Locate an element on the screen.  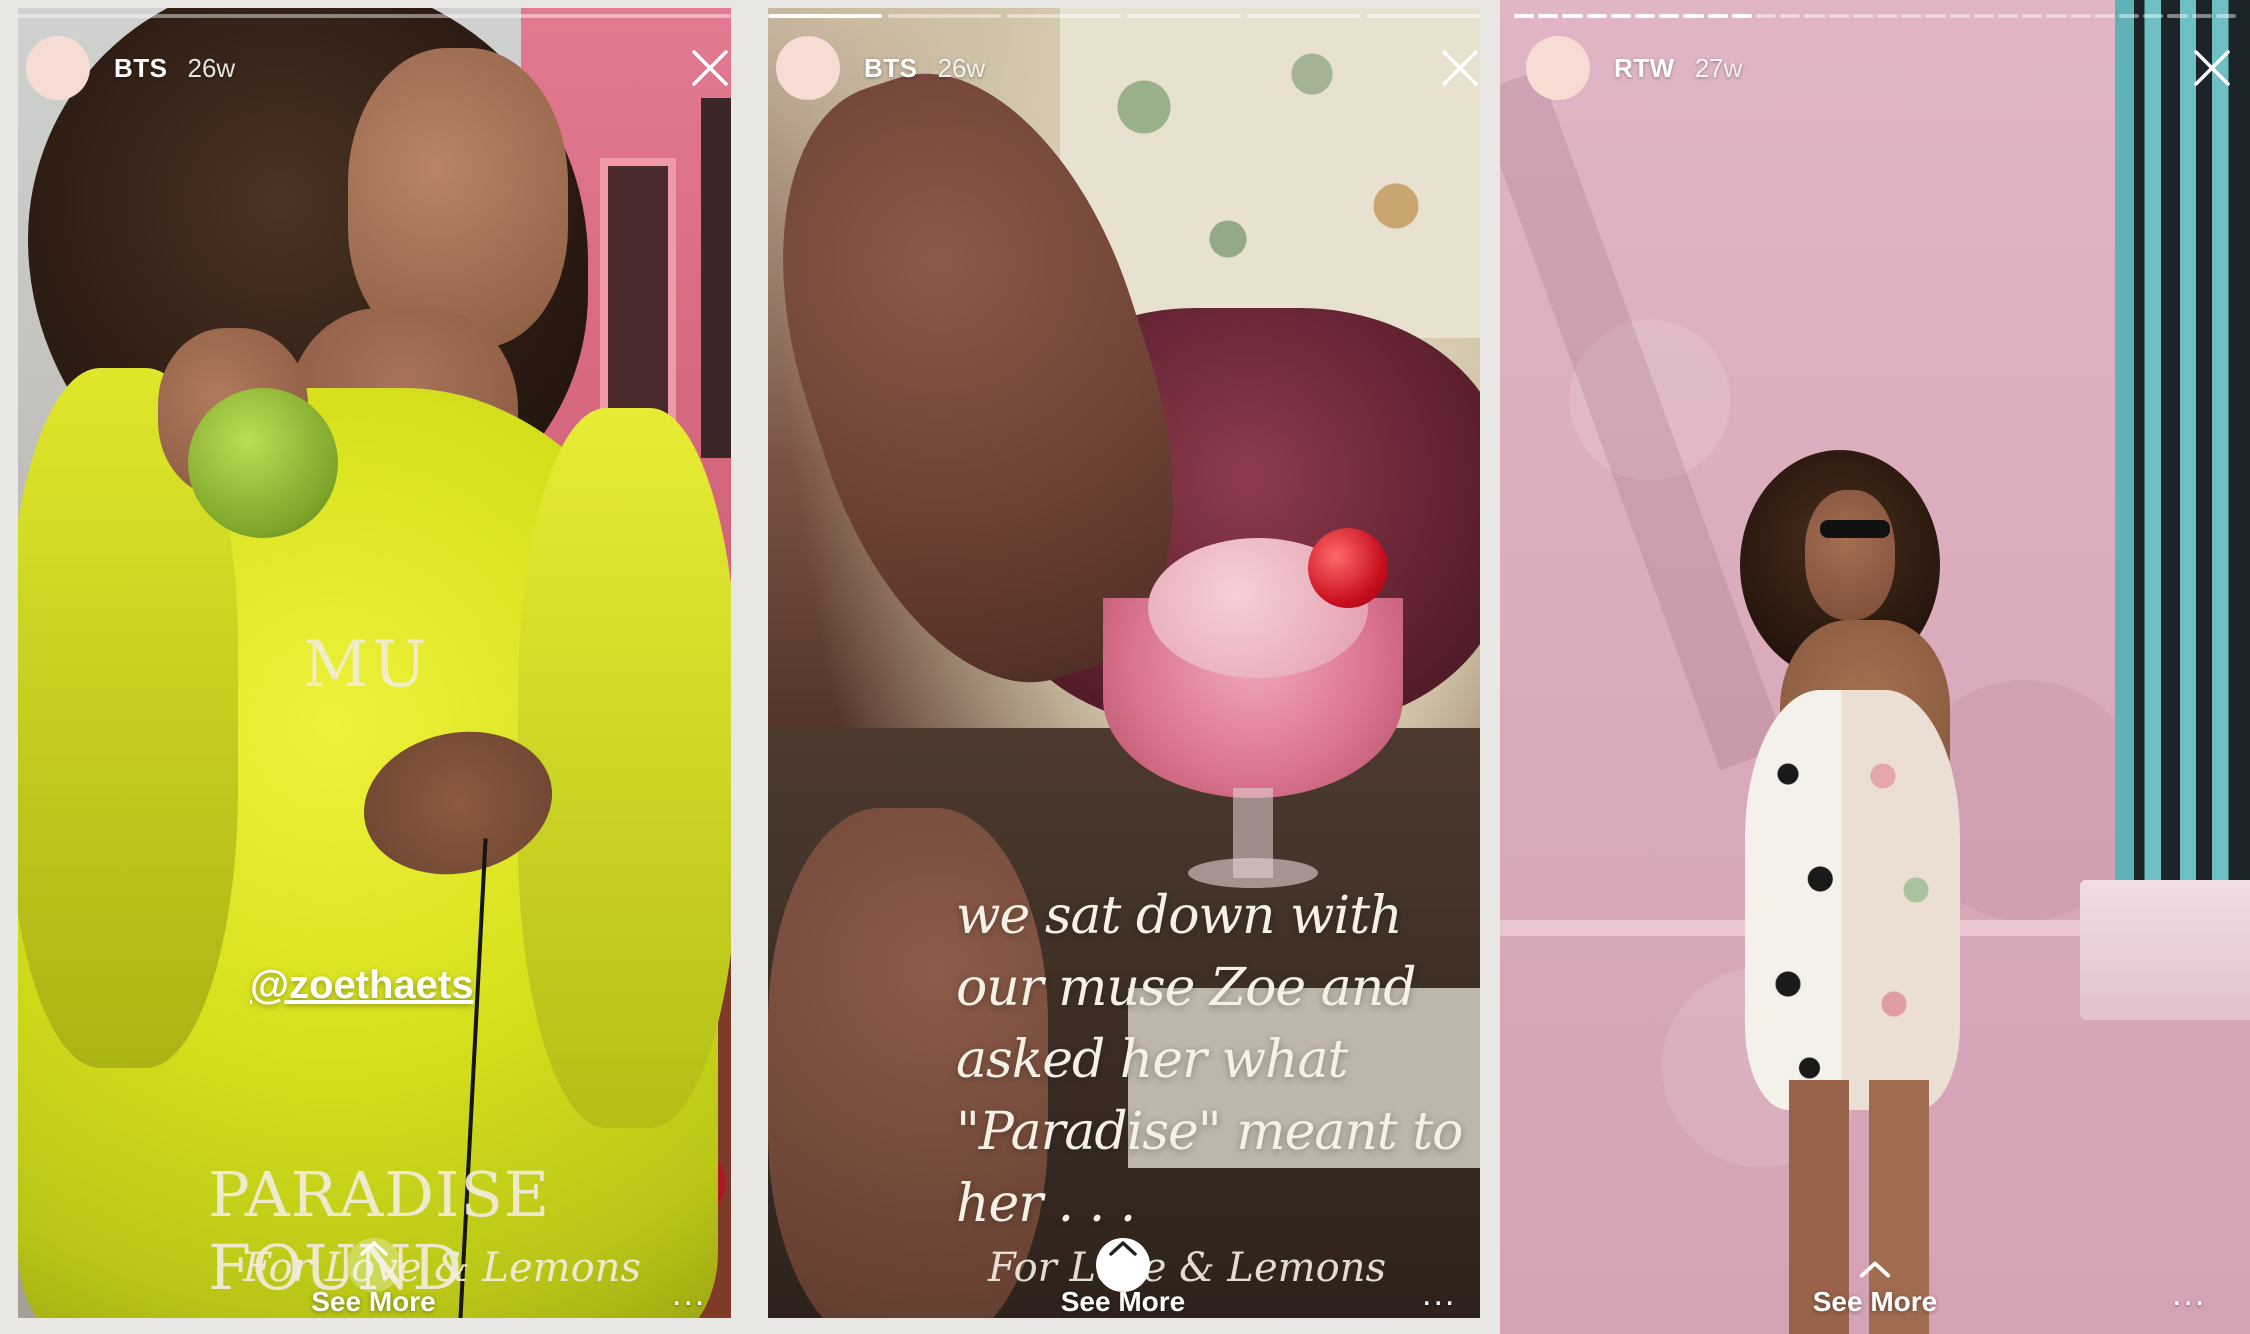
teal-window-bars is located at coordinates (2182, 455).